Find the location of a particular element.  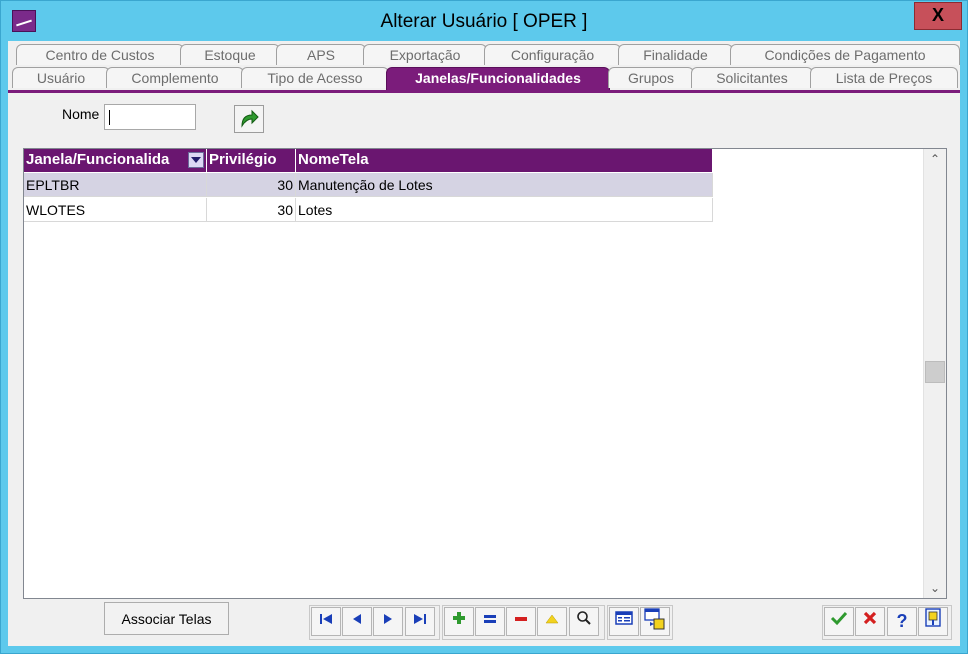

previous-record-button is located at coordinates (357, 621).